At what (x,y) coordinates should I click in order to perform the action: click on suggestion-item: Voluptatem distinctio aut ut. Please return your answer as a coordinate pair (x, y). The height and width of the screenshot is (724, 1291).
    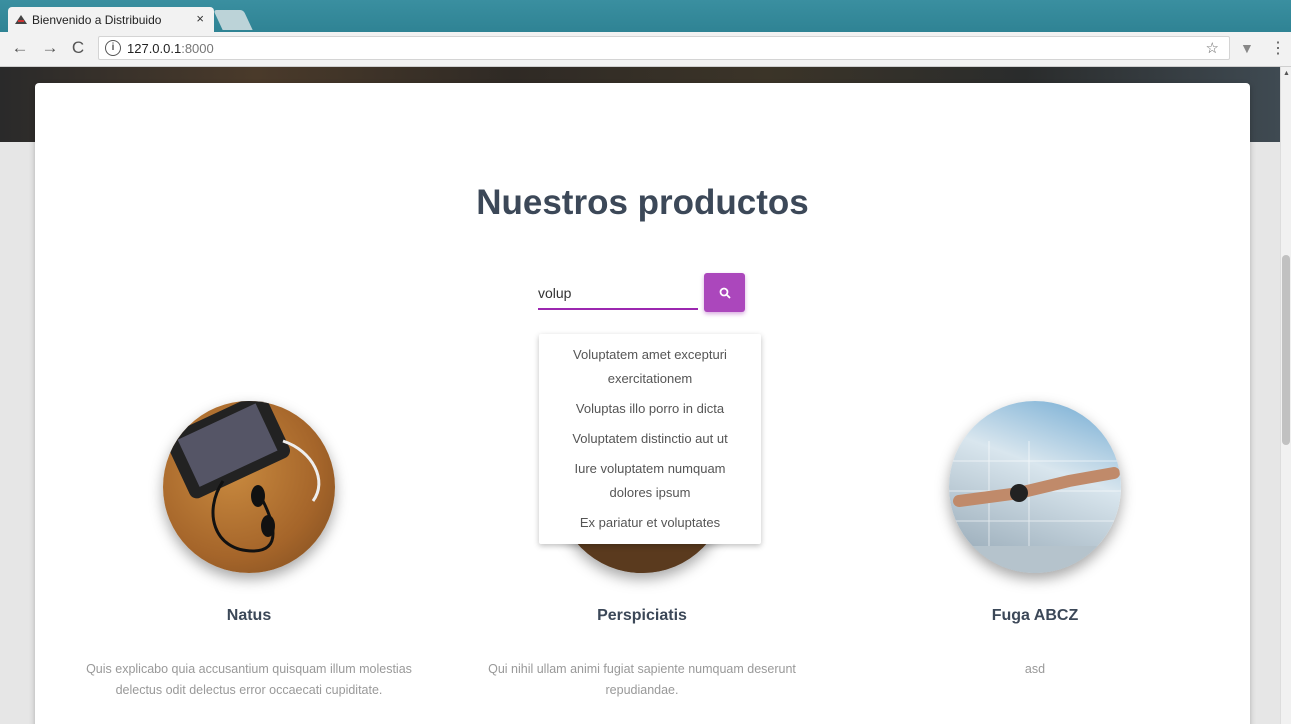
    Looking at the image, I should click on (650, 439).